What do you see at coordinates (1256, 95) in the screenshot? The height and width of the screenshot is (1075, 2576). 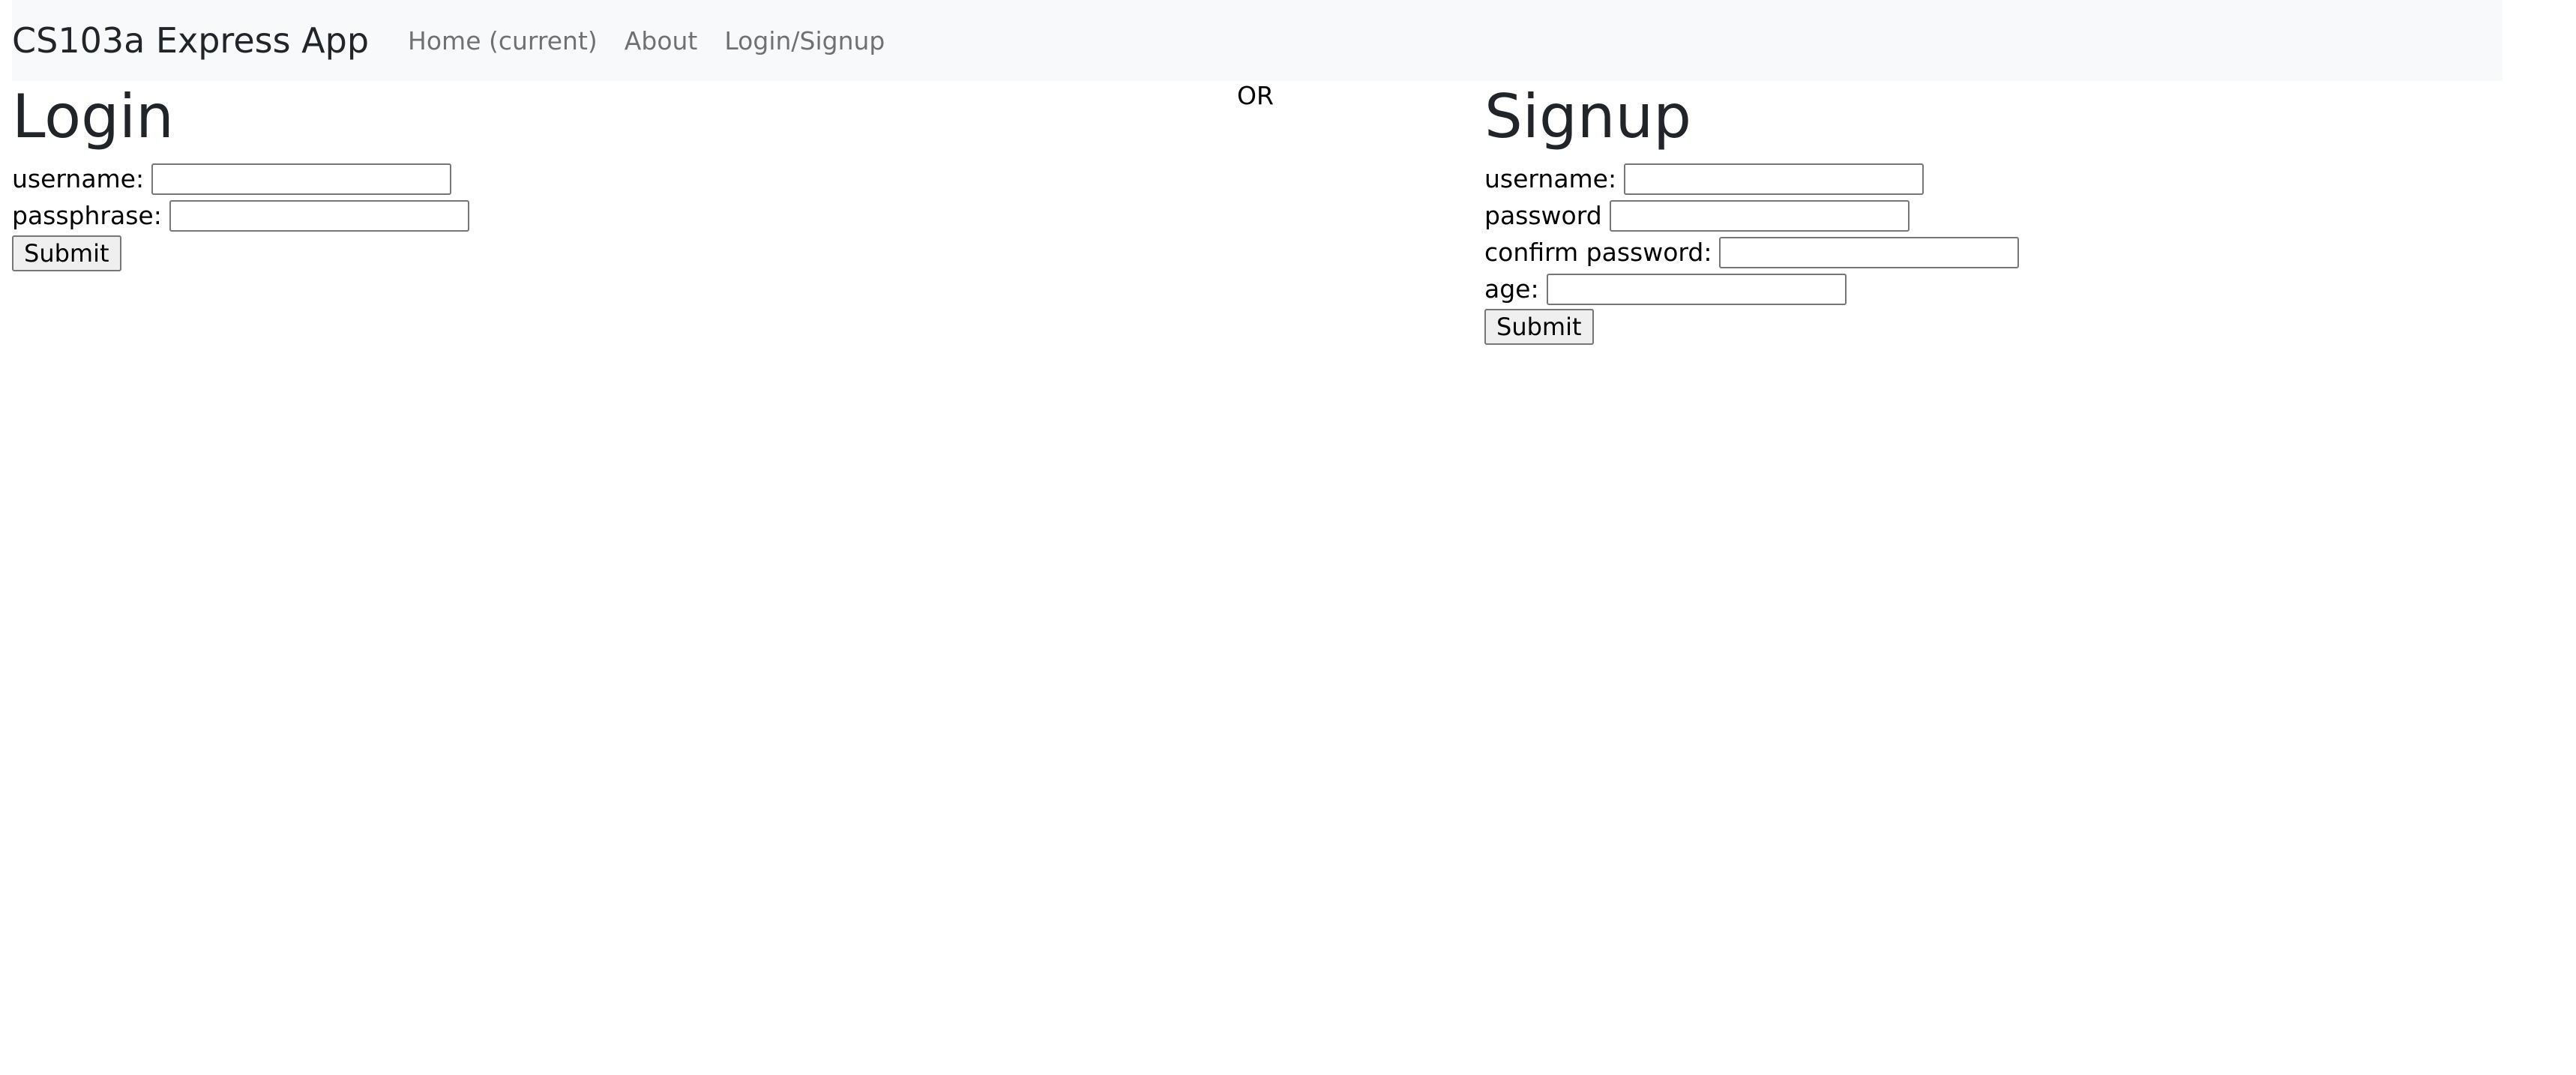 I see `or-separator: OR` at bounding box center [1256, 95].